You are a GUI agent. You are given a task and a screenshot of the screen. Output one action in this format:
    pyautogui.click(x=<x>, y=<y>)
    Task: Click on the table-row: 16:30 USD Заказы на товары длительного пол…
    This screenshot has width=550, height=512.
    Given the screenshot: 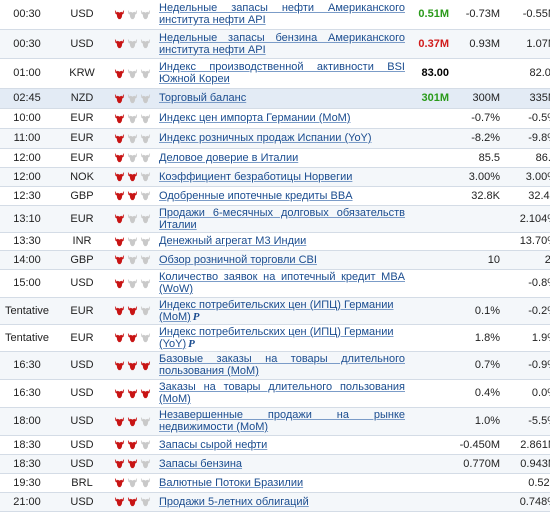 What is the action you would take?
    pyautogui.click(x=275, y=393)
    